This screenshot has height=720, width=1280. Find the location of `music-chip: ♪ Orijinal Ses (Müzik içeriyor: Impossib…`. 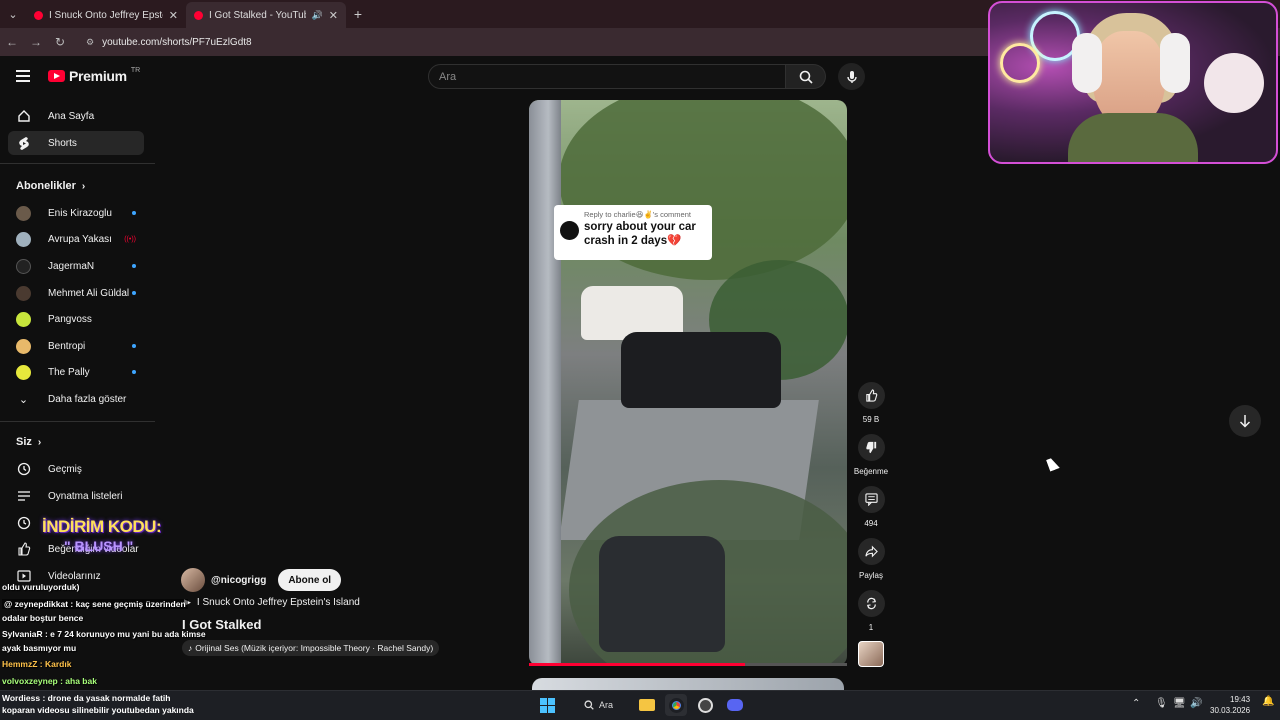

music-chip: ♪ Orijinal Ses (Müzik içeriyor: Impossib… is located at coordinates (311, 648).